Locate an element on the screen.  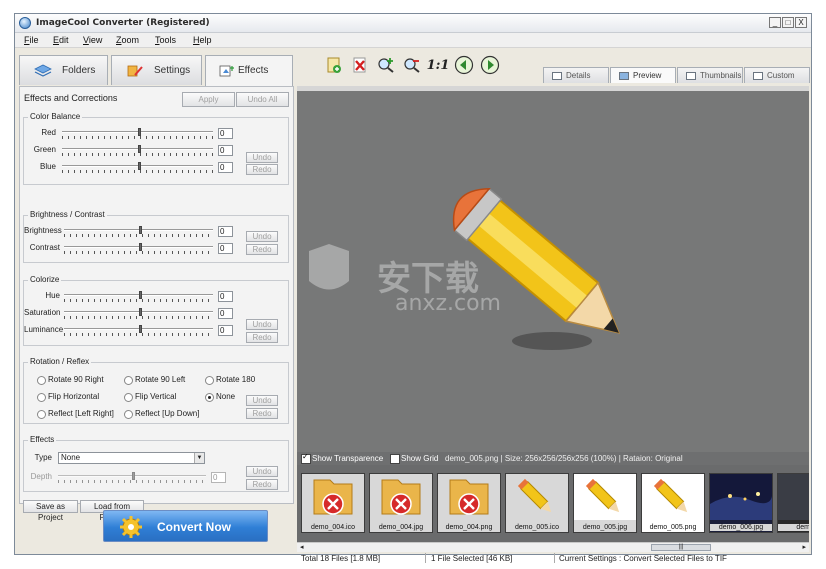
saturation-value: 0 is located at coordinates (225, 313).